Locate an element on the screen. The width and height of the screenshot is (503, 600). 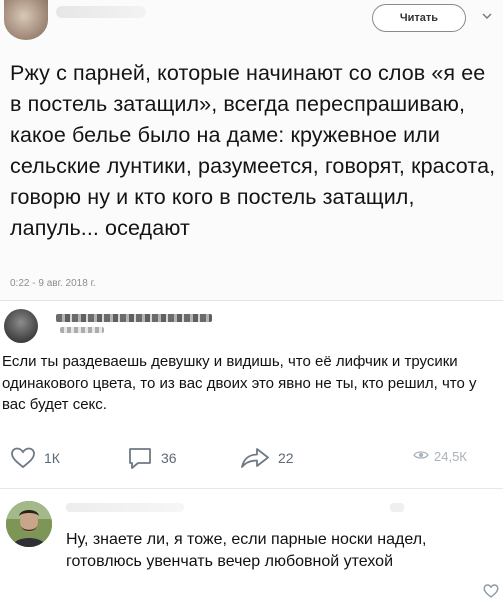
share-button: 22 is located at coordinates (267, 458).